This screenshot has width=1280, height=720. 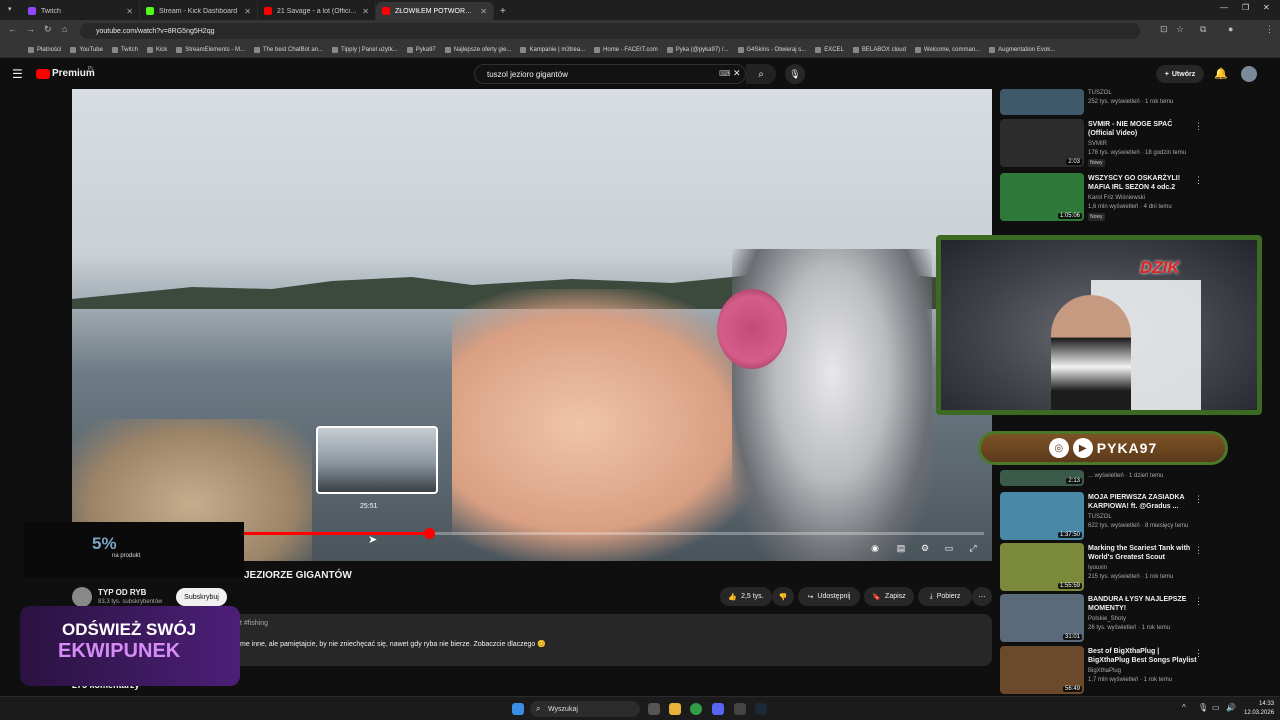 I want to click on browser-tab: Stream - Kick Dashboard ✕, so click(x=199, y=11).